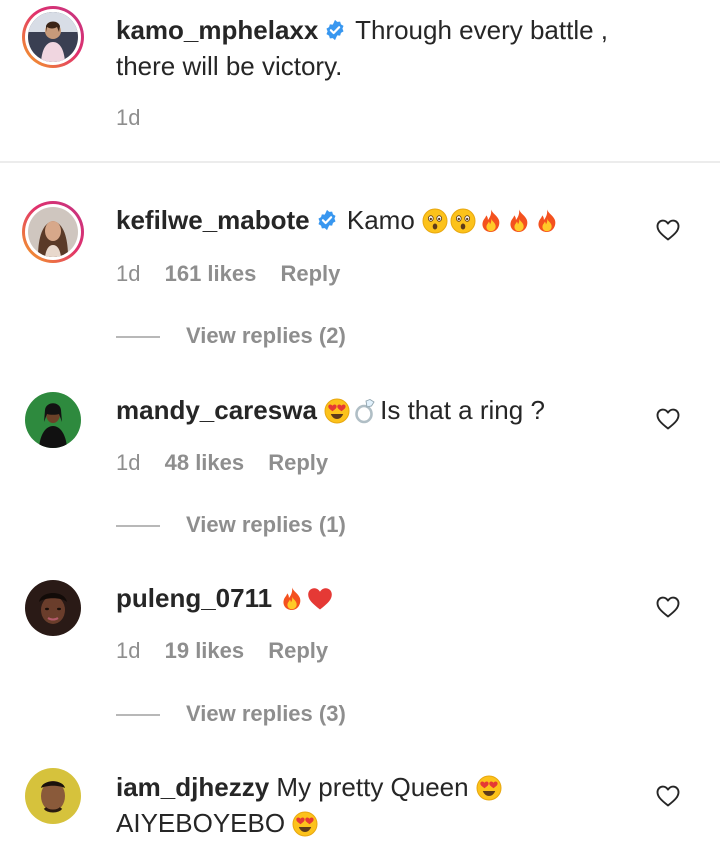 The width and height of the screenshot is (720, 859). Describe the element at coordinates (372, 787) in the screenshot. I see `comment-text: My pretty Queen` at that location.